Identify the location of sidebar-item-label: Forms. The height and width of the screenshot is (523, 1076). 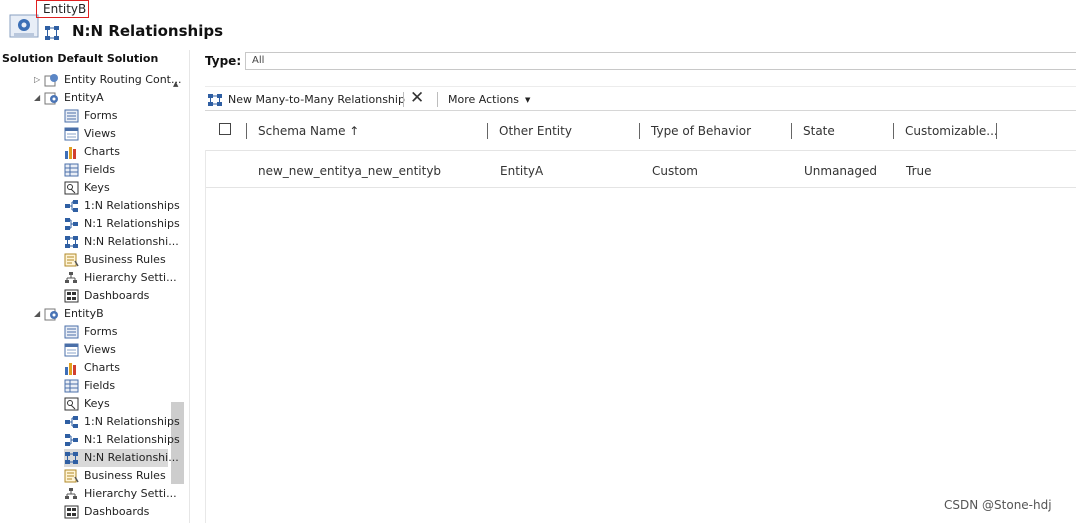
(101, 115).